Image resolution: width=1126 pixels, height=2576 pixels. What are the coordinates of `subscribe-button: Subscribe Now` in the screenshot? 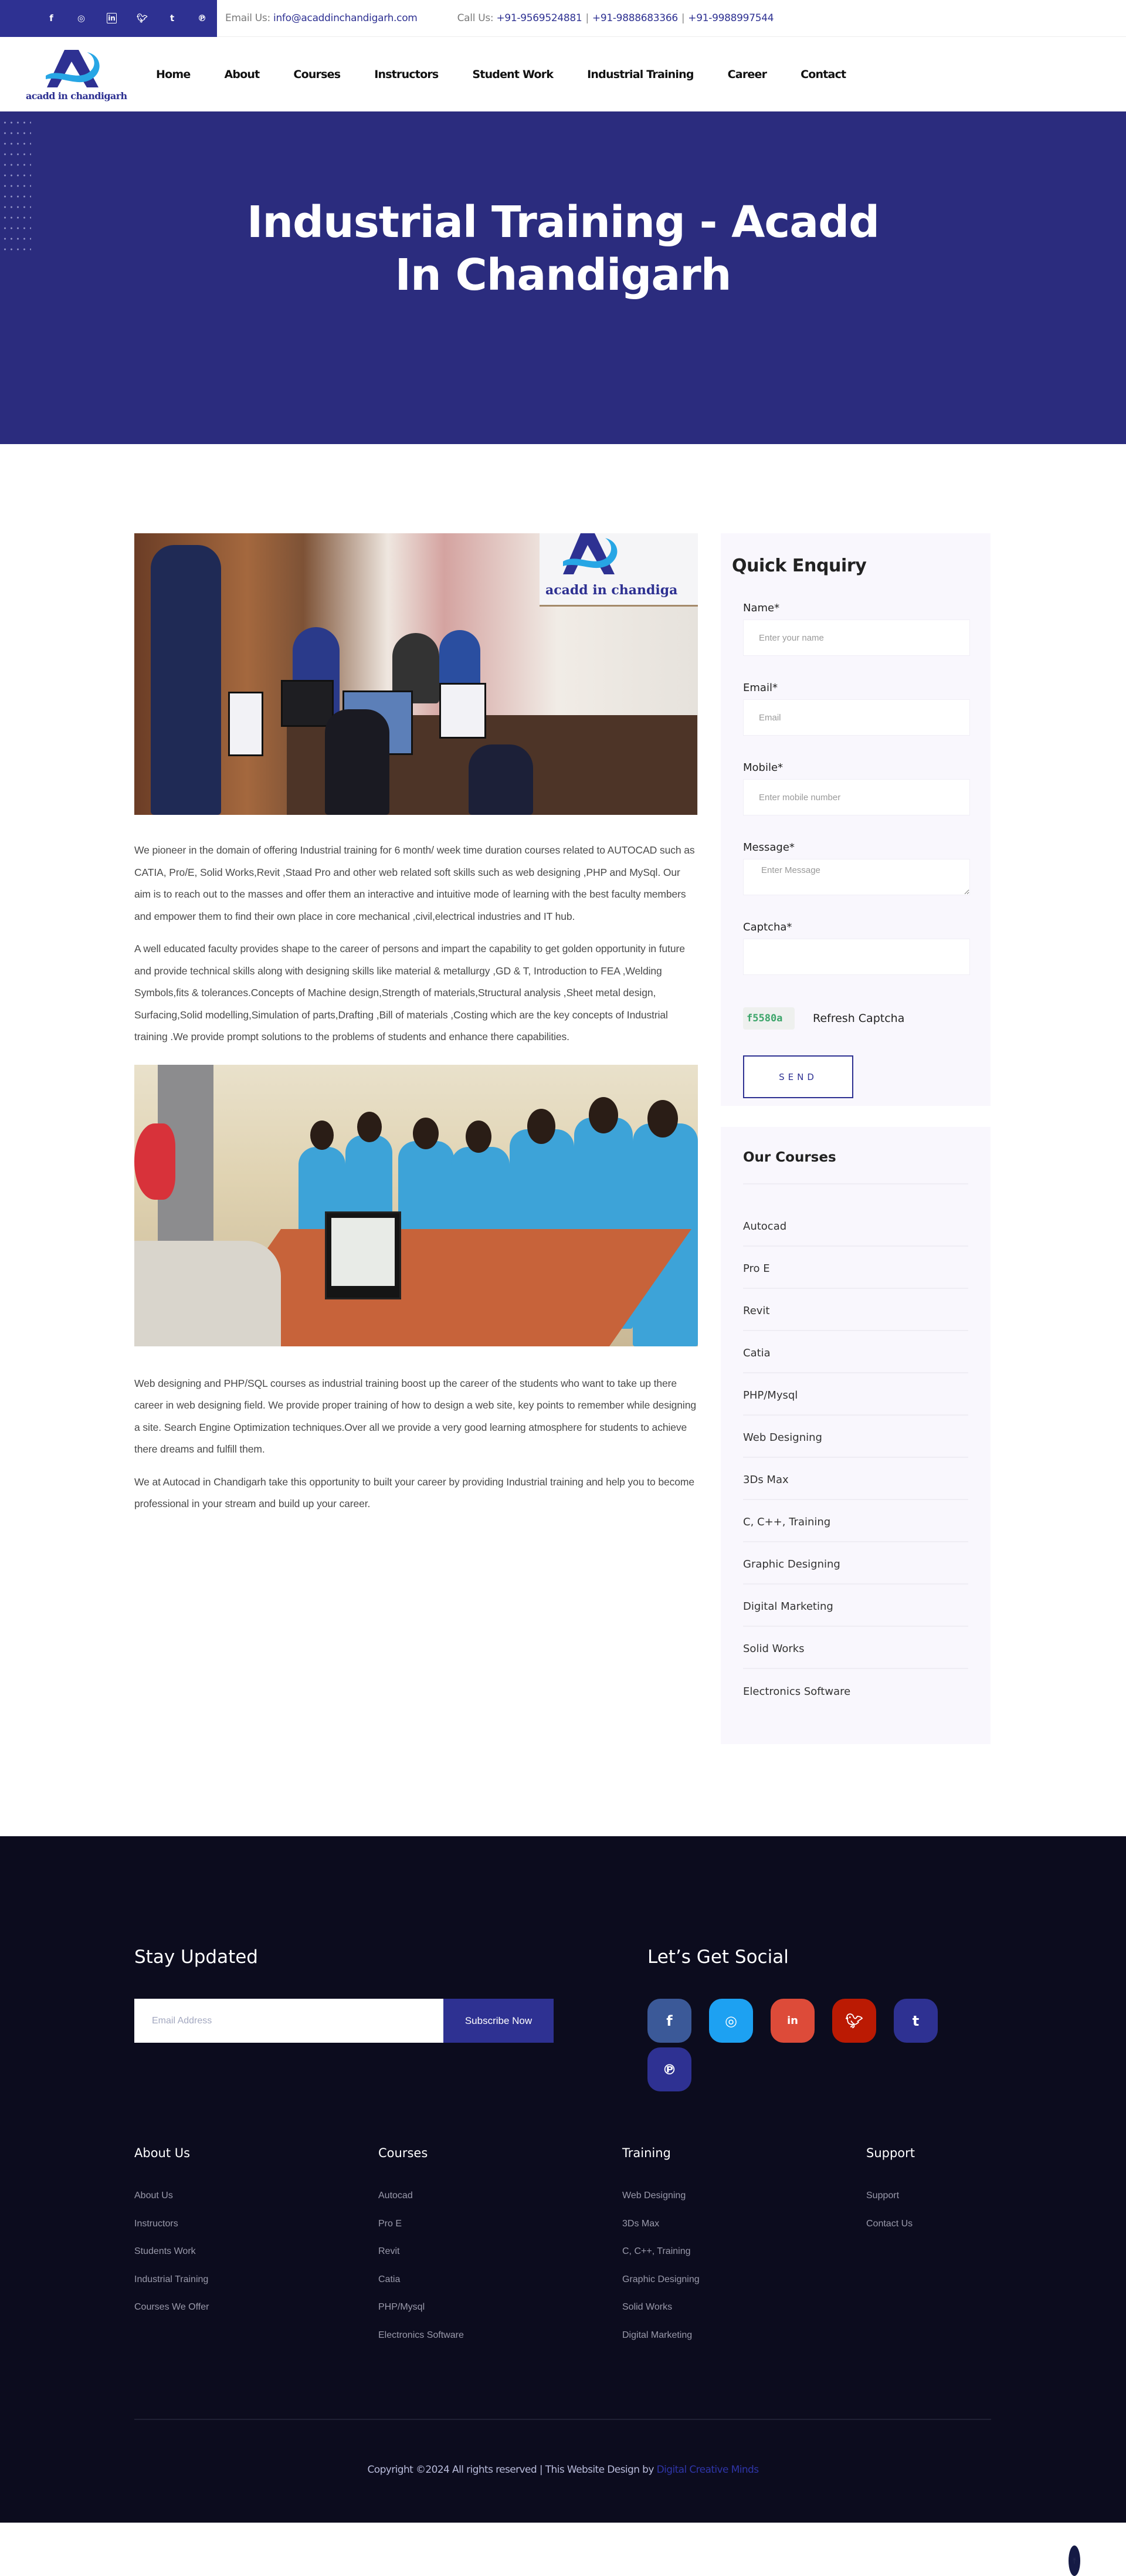 It's located at (498, 2021).